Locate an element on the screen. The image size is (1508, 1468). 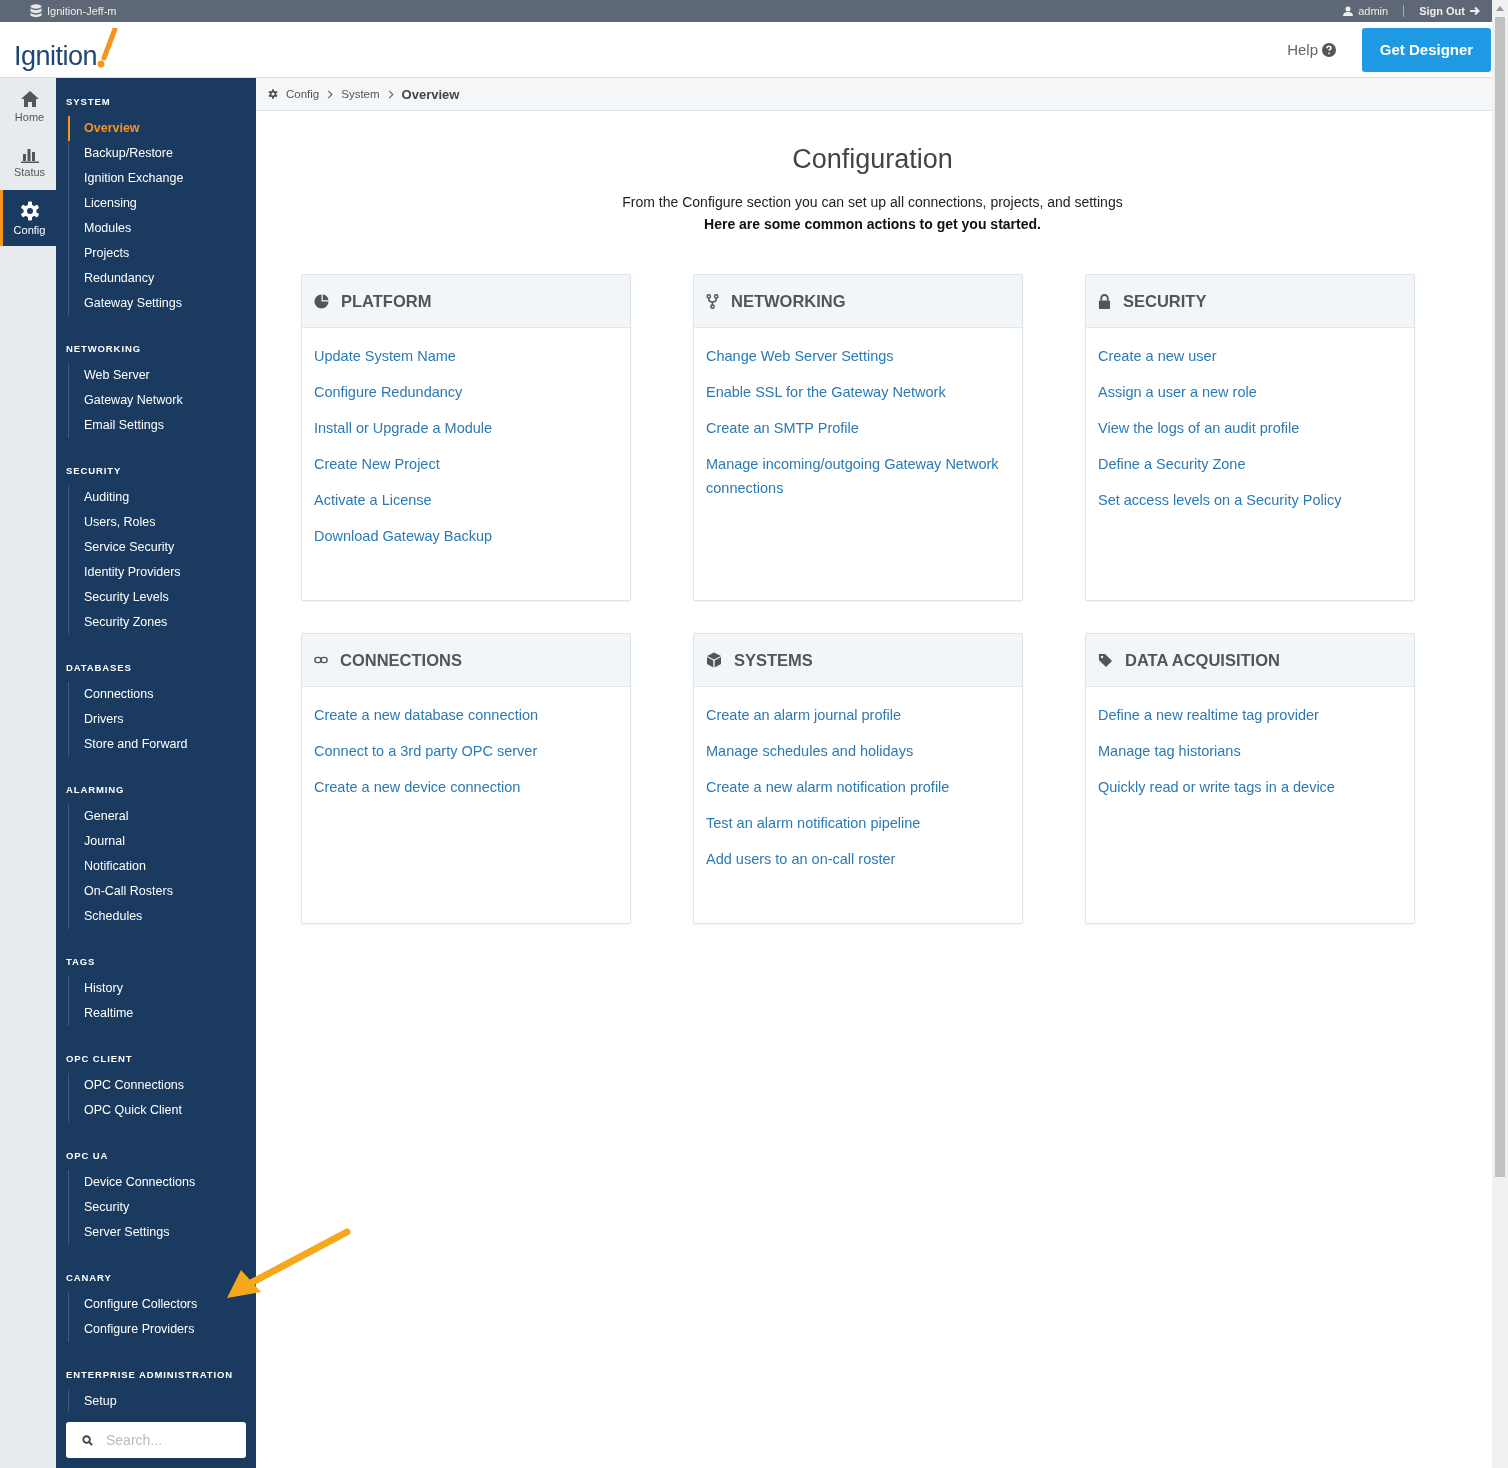
action-link: Create a new device connection is located at coordinates (466, 787).